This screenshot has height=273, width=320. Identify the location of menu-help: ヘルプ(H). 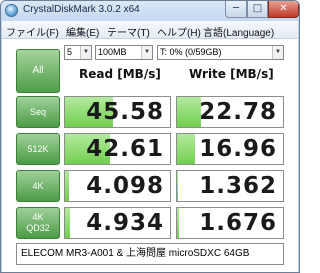
(179, 31).